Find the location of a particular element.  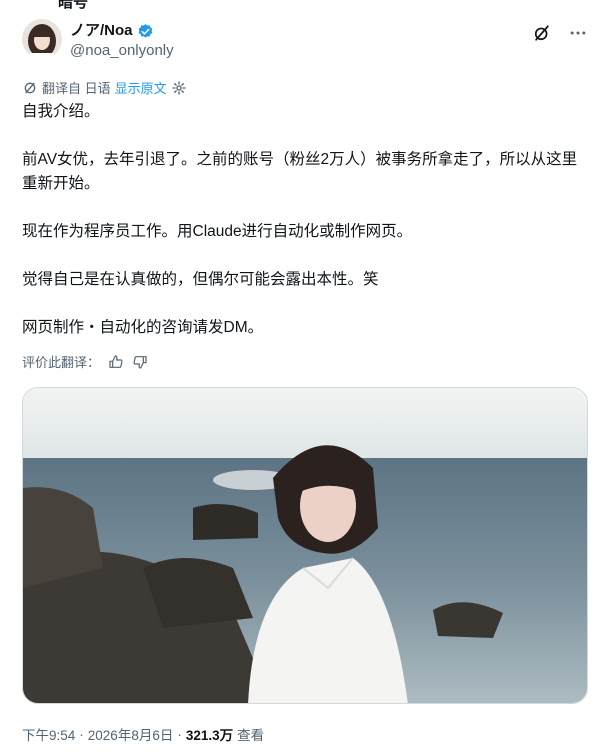

post-paragraph: 觉得自己是在认真做的，但偶尔可能会露出本性。笑 is located at coordinates (200, 279).